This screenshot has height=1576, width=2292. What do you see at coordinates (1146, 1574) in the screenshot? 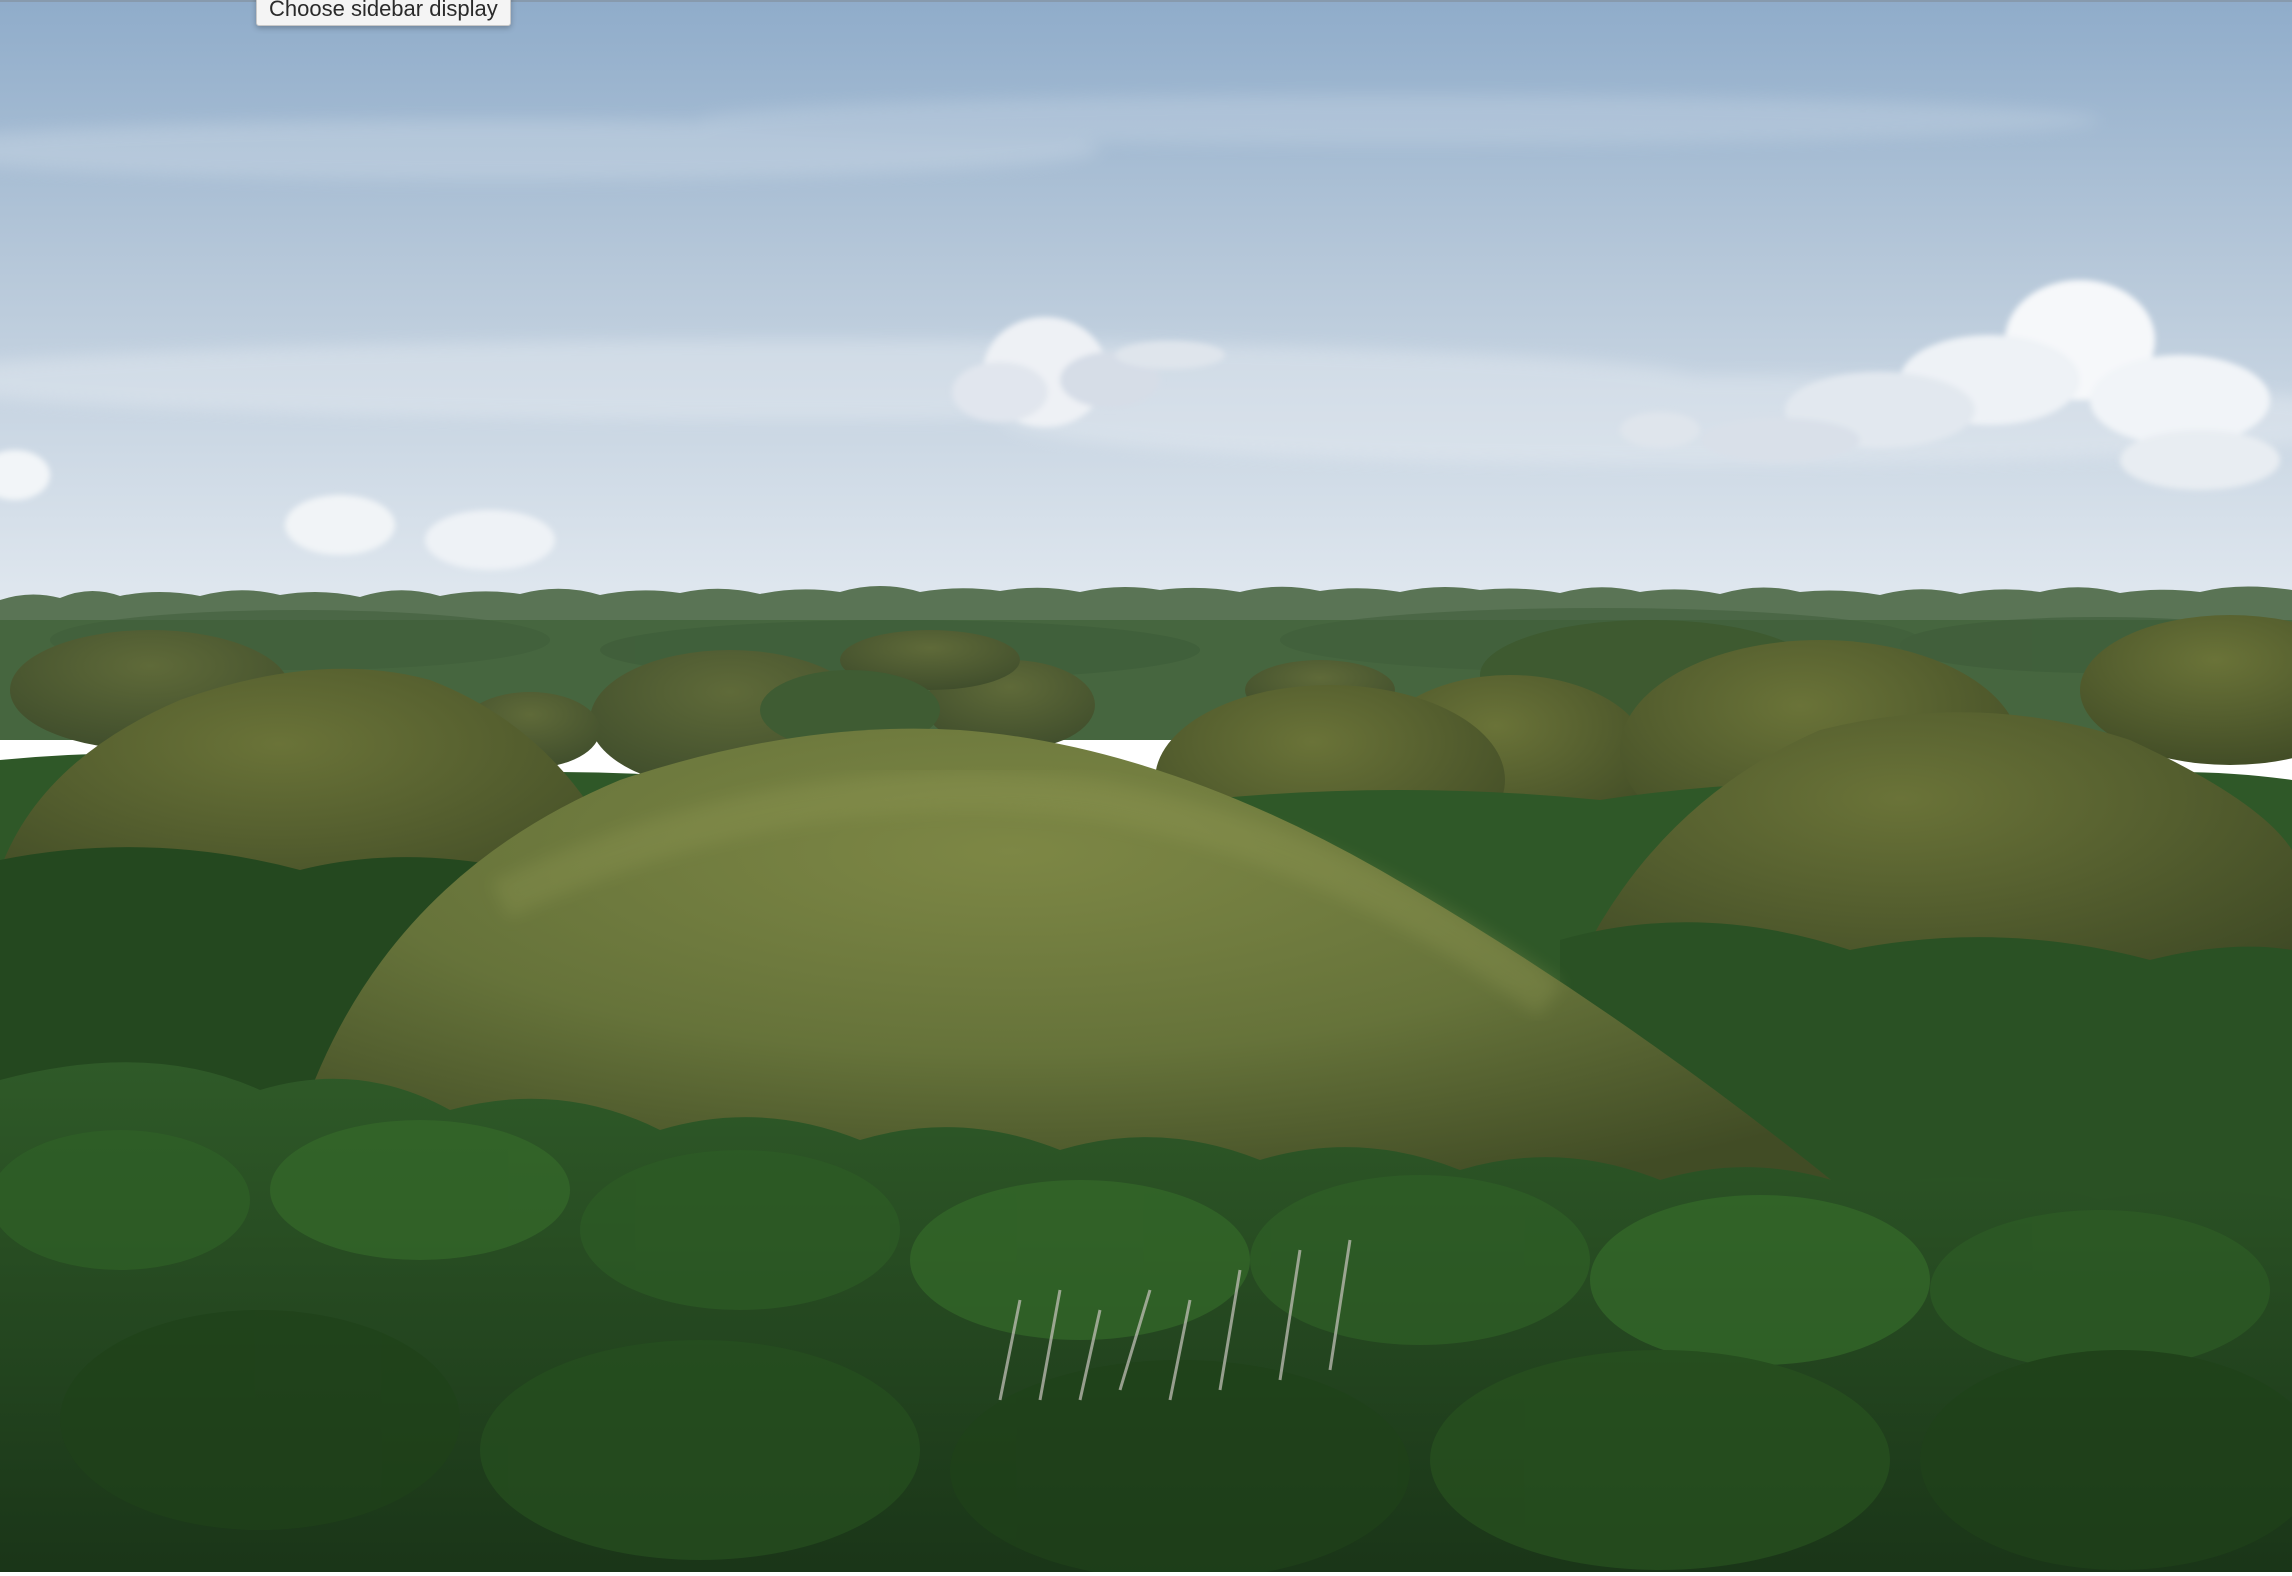
I see `window-bottom-edge` at bounding box center [1146, 1574].